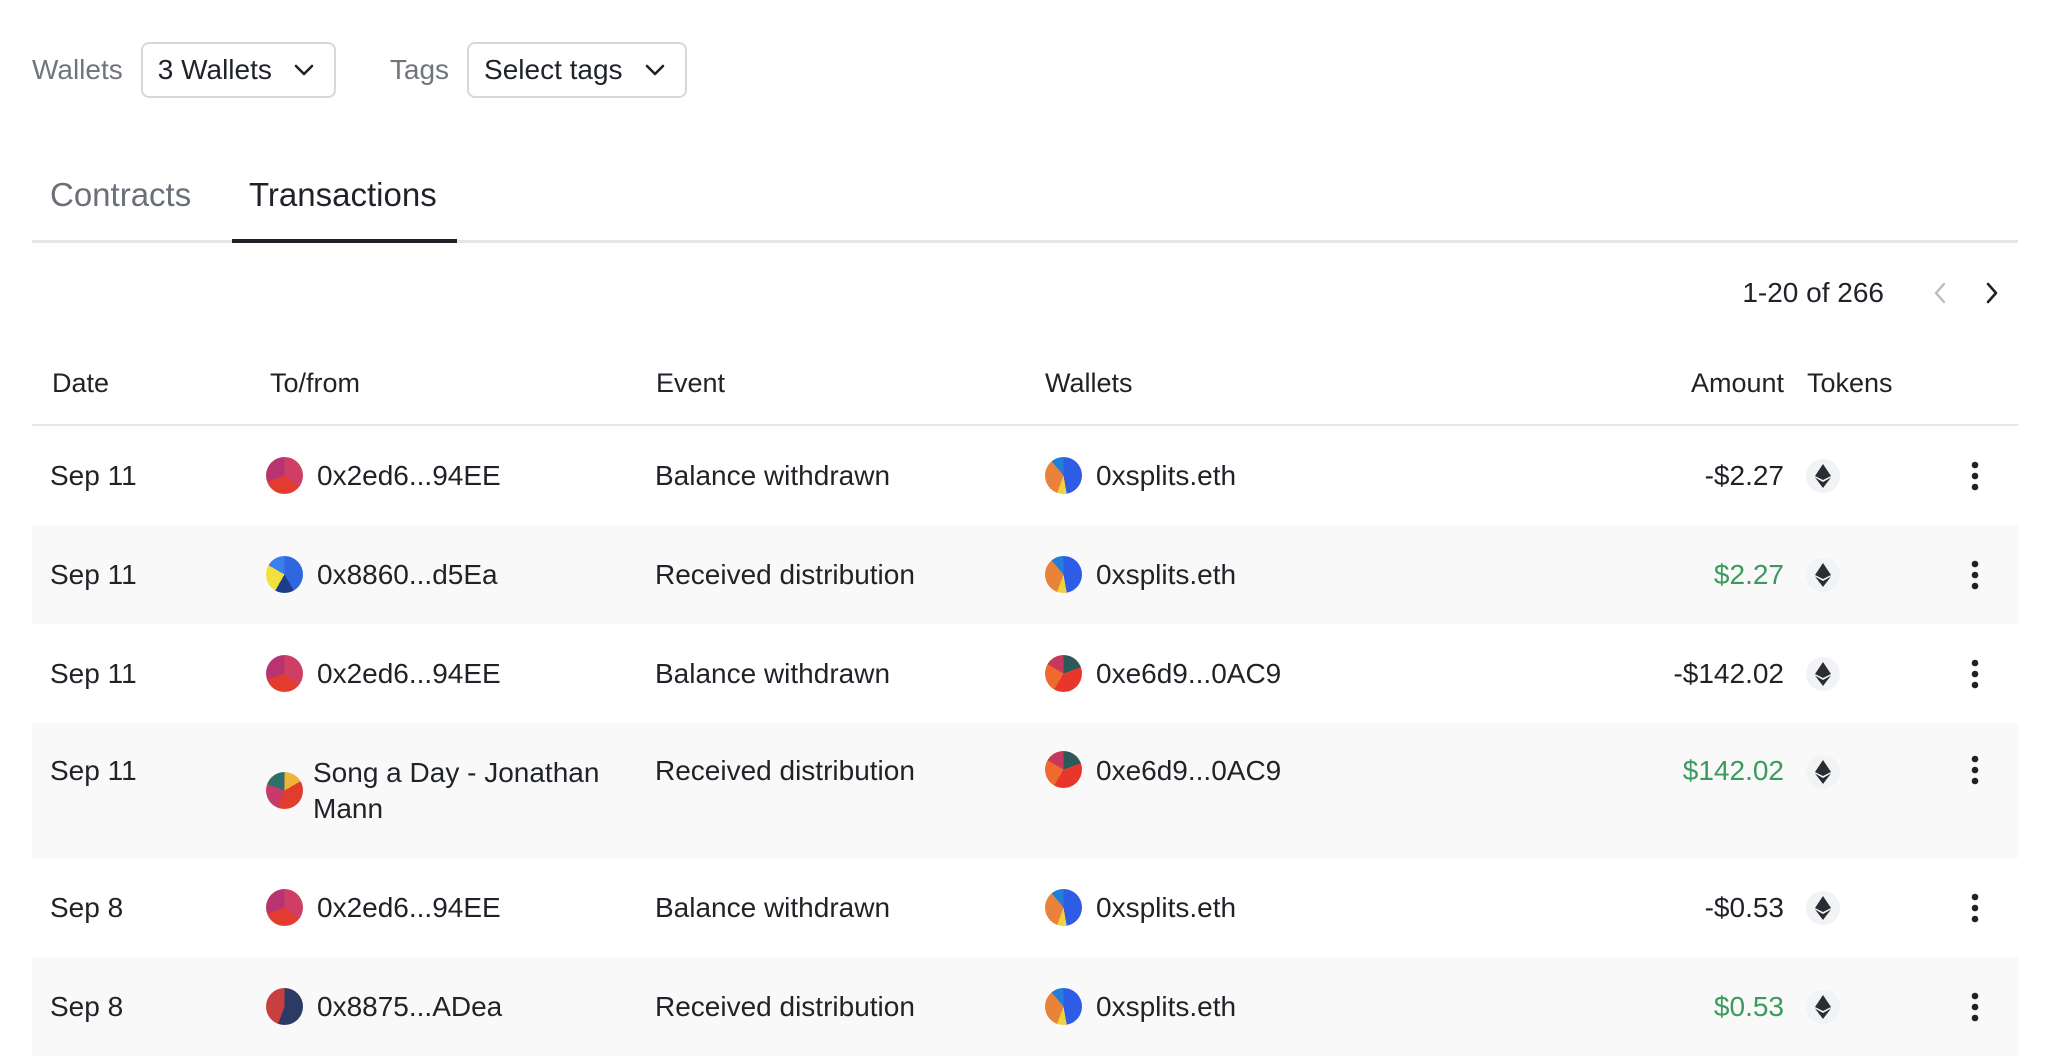  What do you see at coordinates (1880, 293) in the screenshot?
I see `pagination: 1-20 of 266` at bounding box center [1880, 293].